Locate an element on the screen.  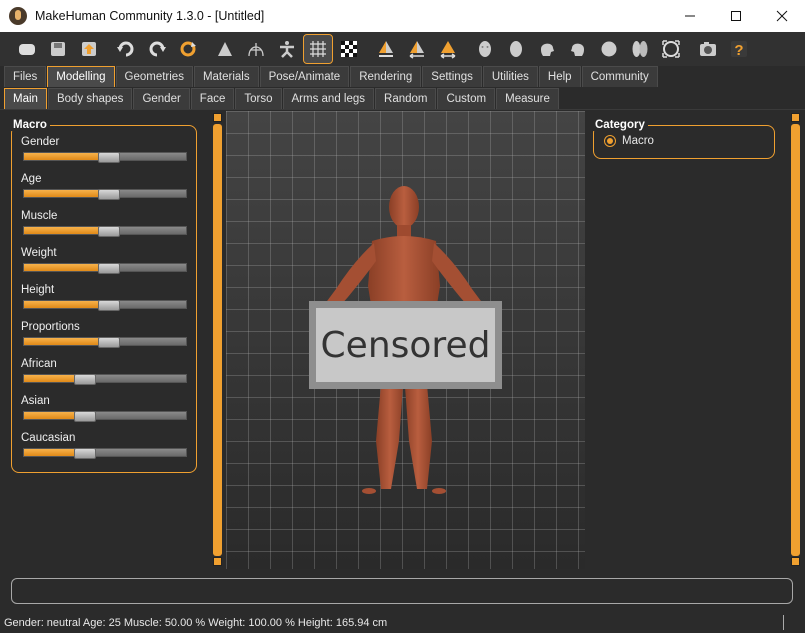
checker-background-button is located at coordinates (349, 49).